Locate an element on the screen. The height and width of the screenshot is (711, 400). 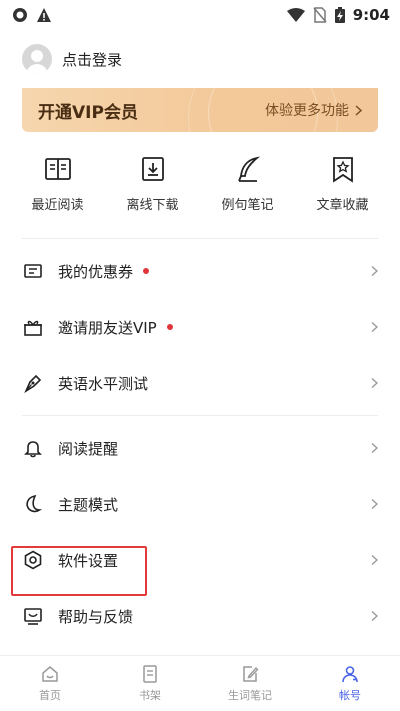
wifi-icon is located at coordinates (295, 15).